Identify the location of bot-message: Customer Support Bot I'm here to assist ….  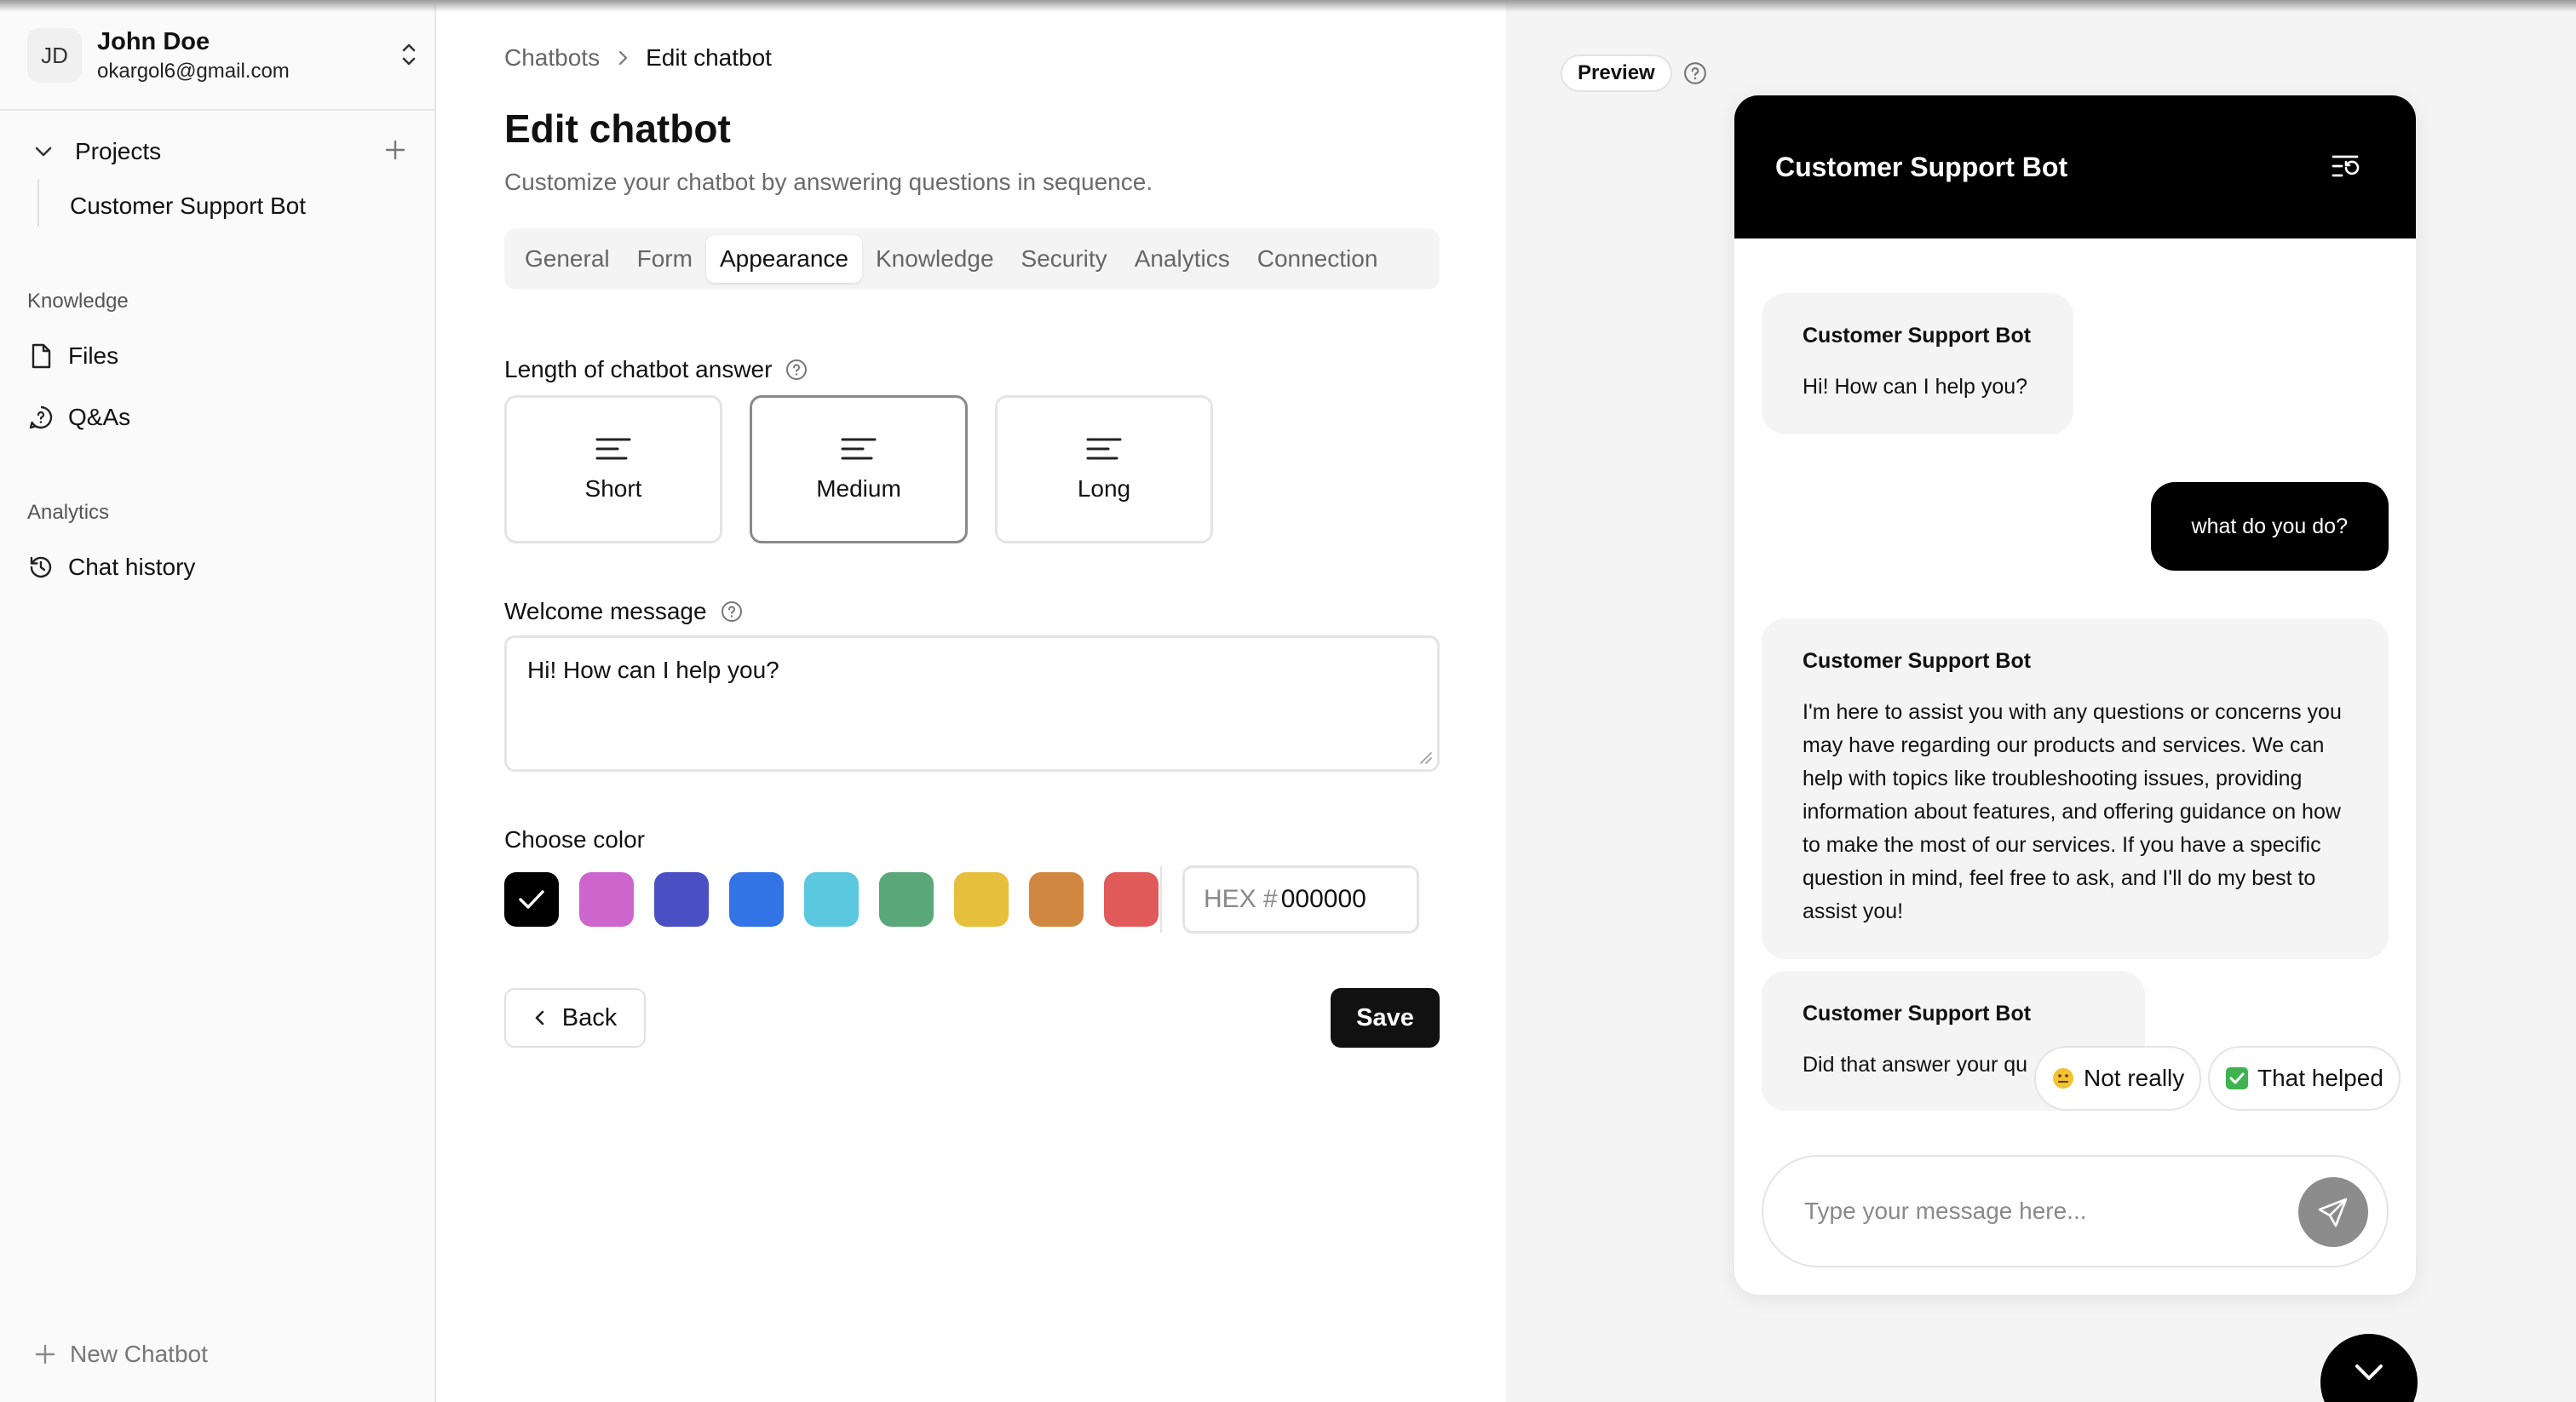
(2075, 788).